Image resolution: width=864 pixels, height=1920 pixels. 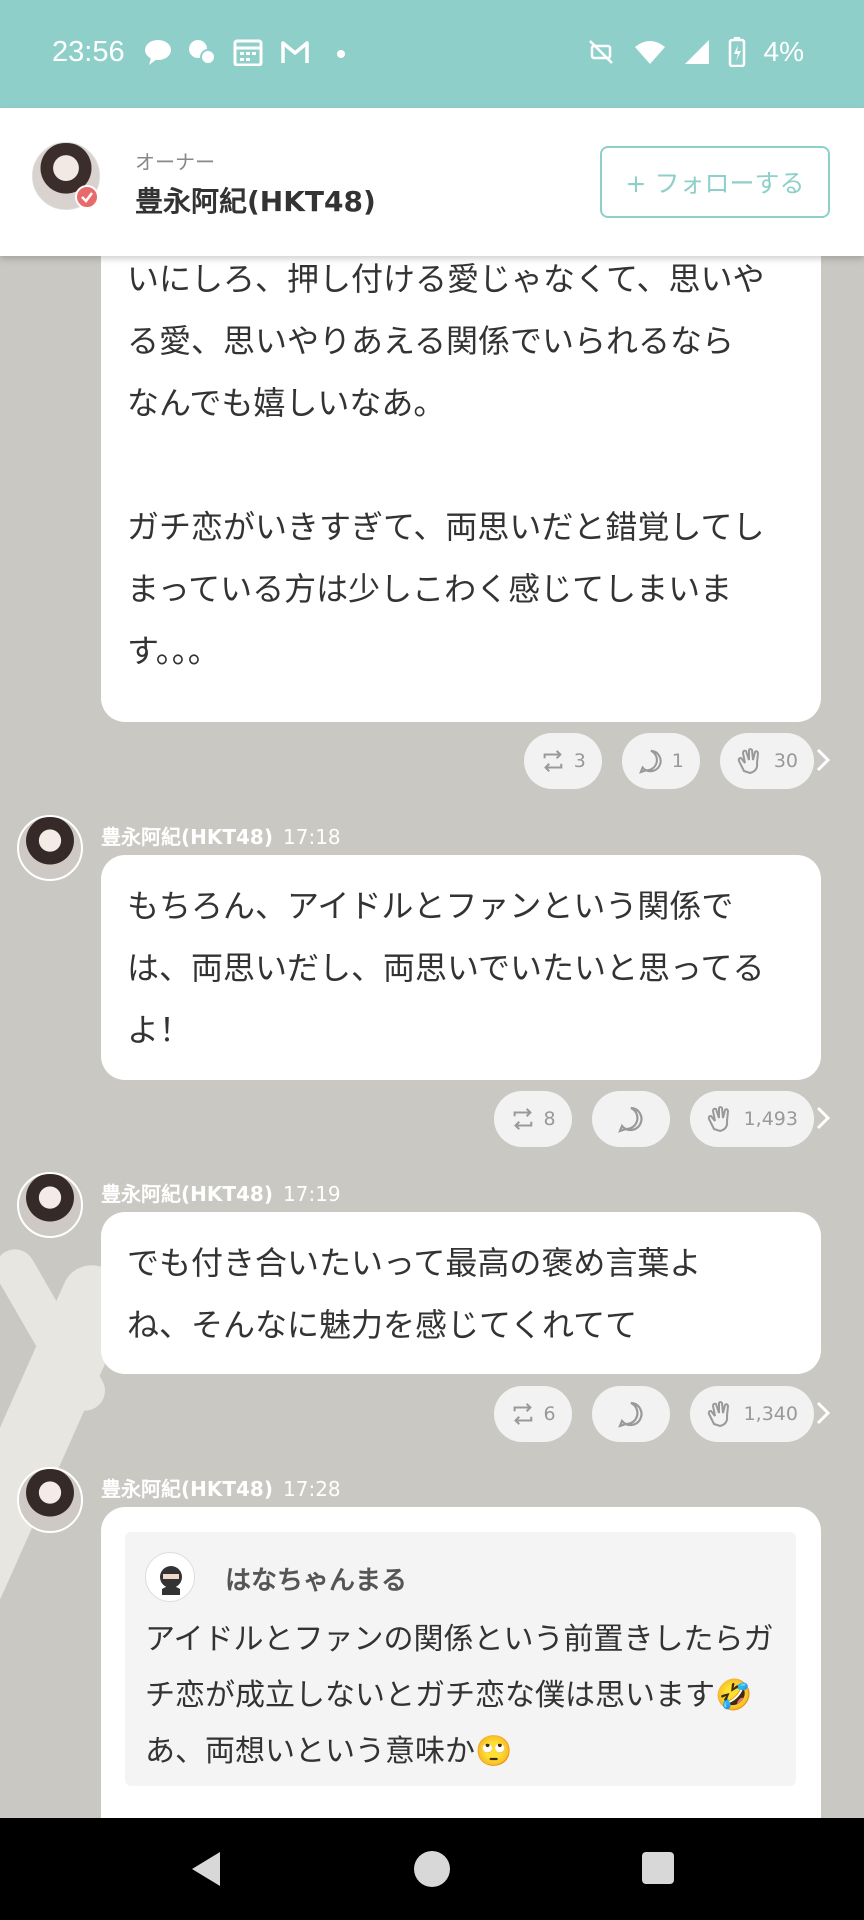 I want to click on message-actions: 3 1 30, so click(x=668, y=761).